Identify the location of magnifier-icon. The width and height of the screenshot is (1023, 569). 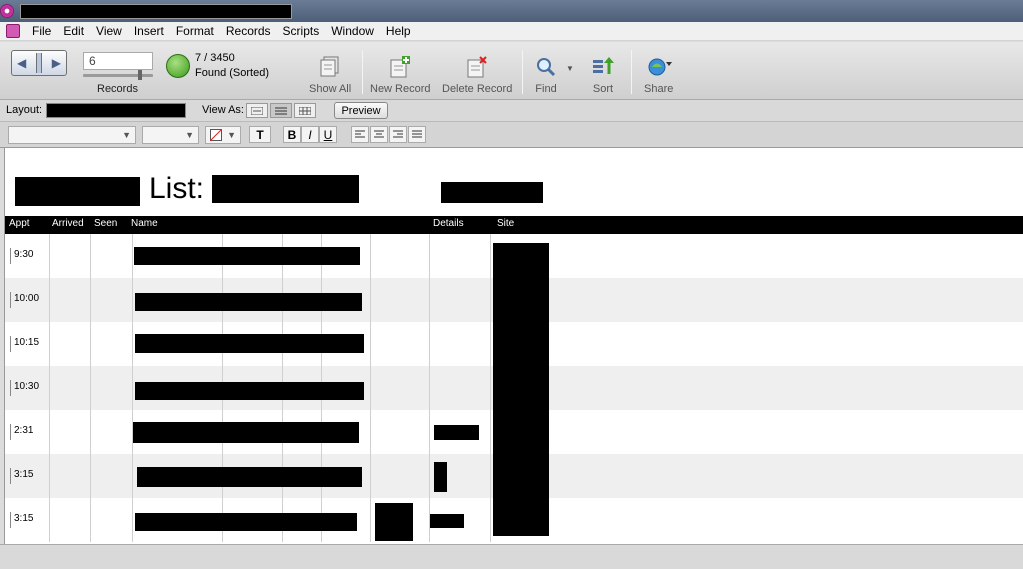
(546, 67).